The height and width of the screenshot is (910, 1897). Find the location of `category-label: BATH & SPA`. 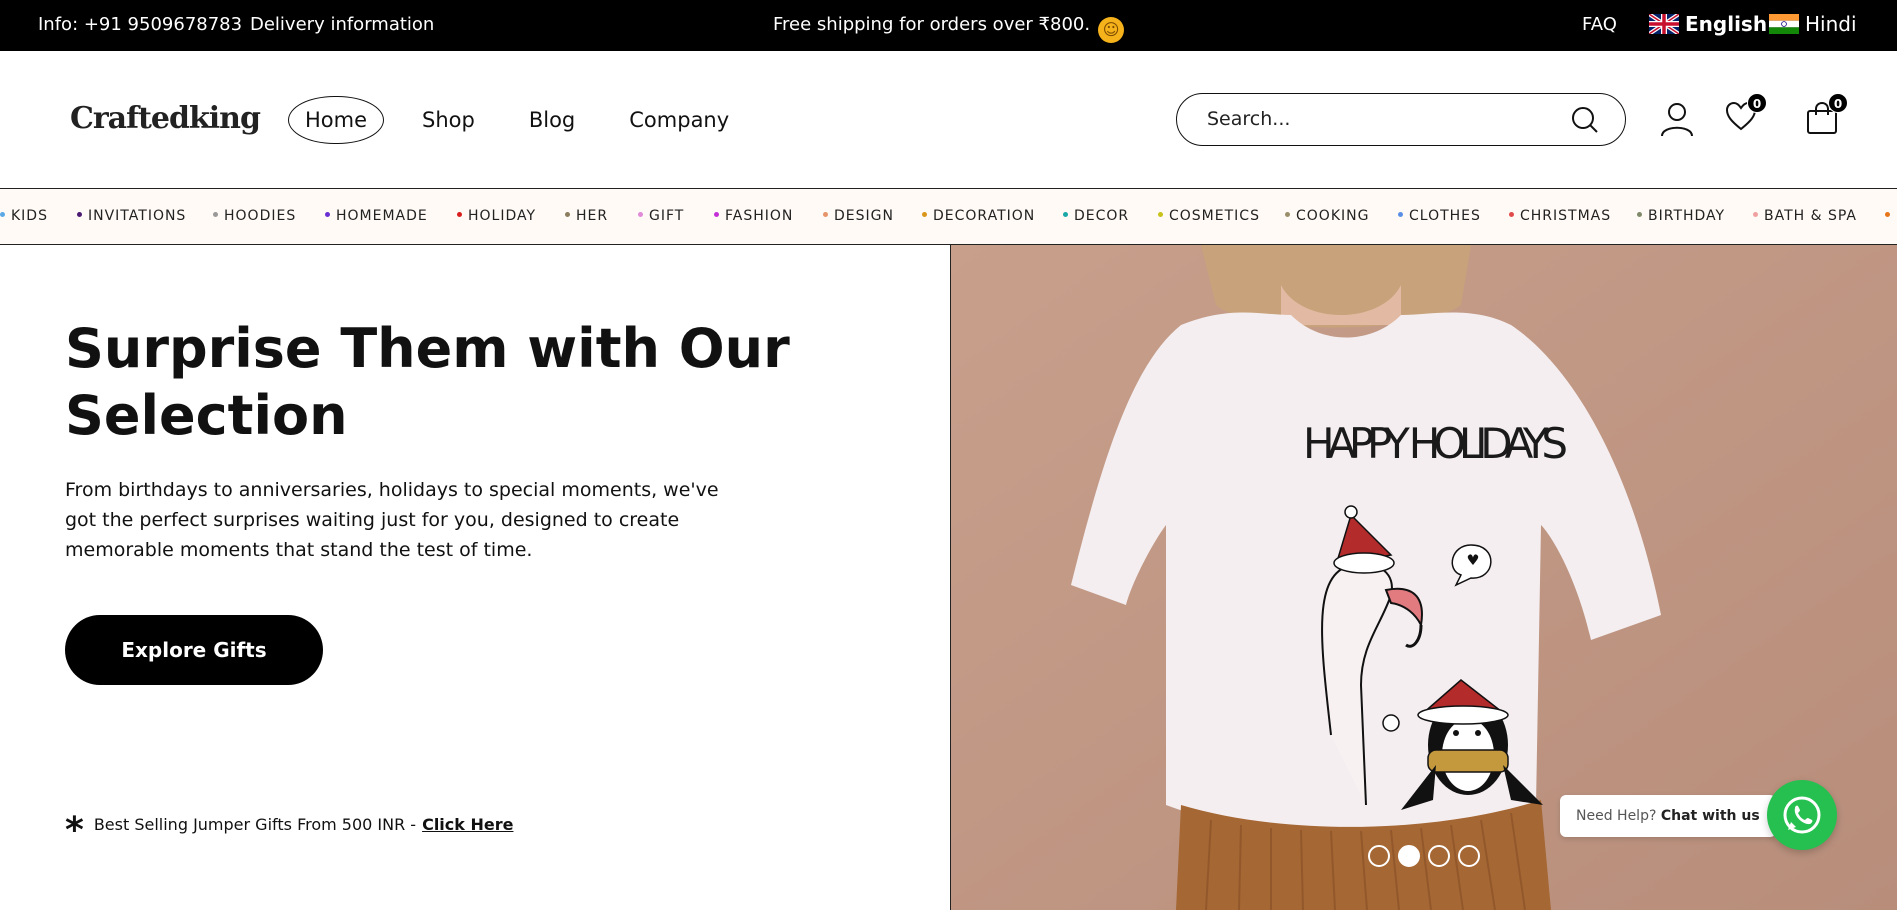

category-label: BATH & SPA is located at coordinates (1811, 216).